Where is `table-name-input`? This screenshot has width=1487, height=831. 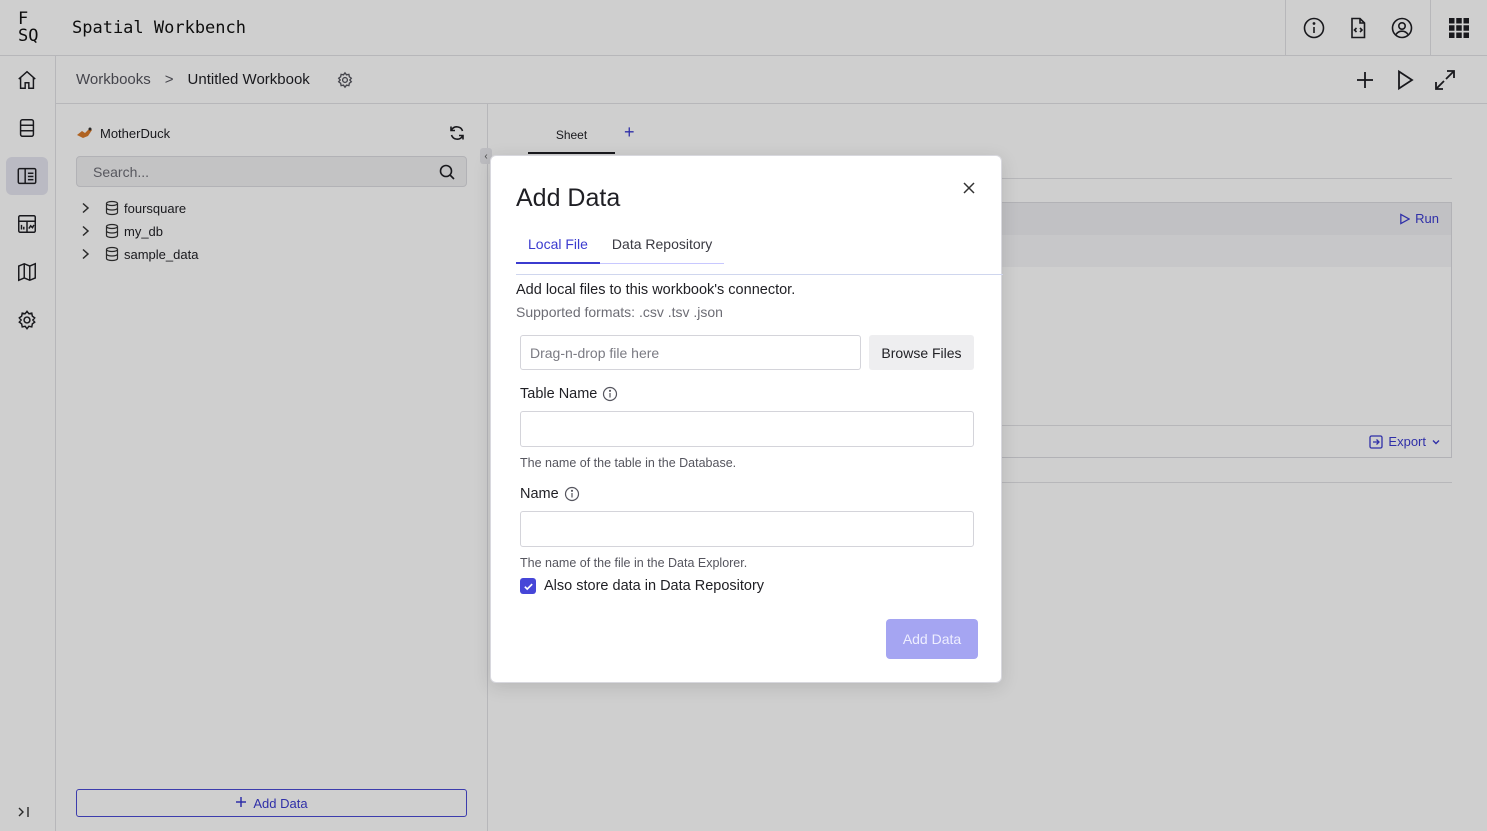
table-name-input is located at coordinates (747, 429).